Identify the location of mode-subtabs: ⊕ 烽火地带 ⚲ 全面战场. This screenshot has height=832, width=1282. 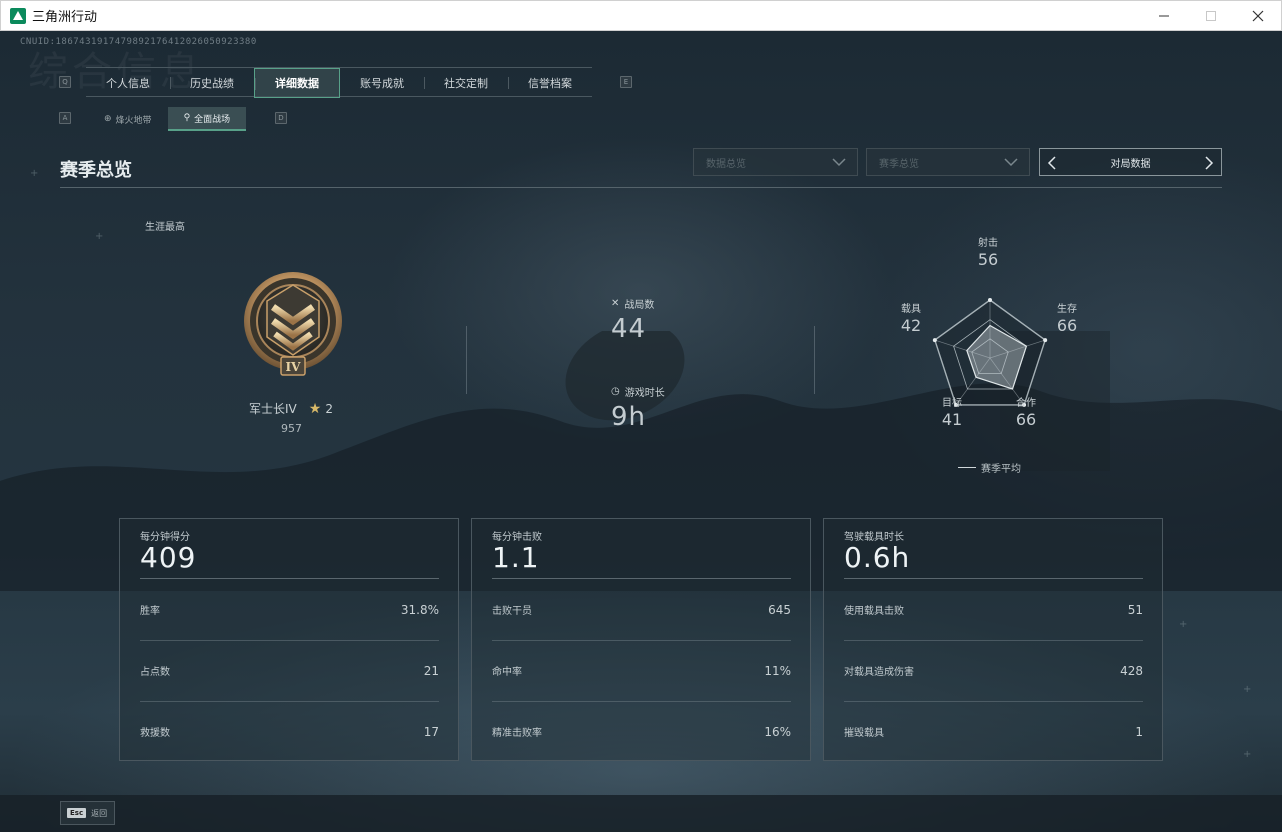
(167, 119).